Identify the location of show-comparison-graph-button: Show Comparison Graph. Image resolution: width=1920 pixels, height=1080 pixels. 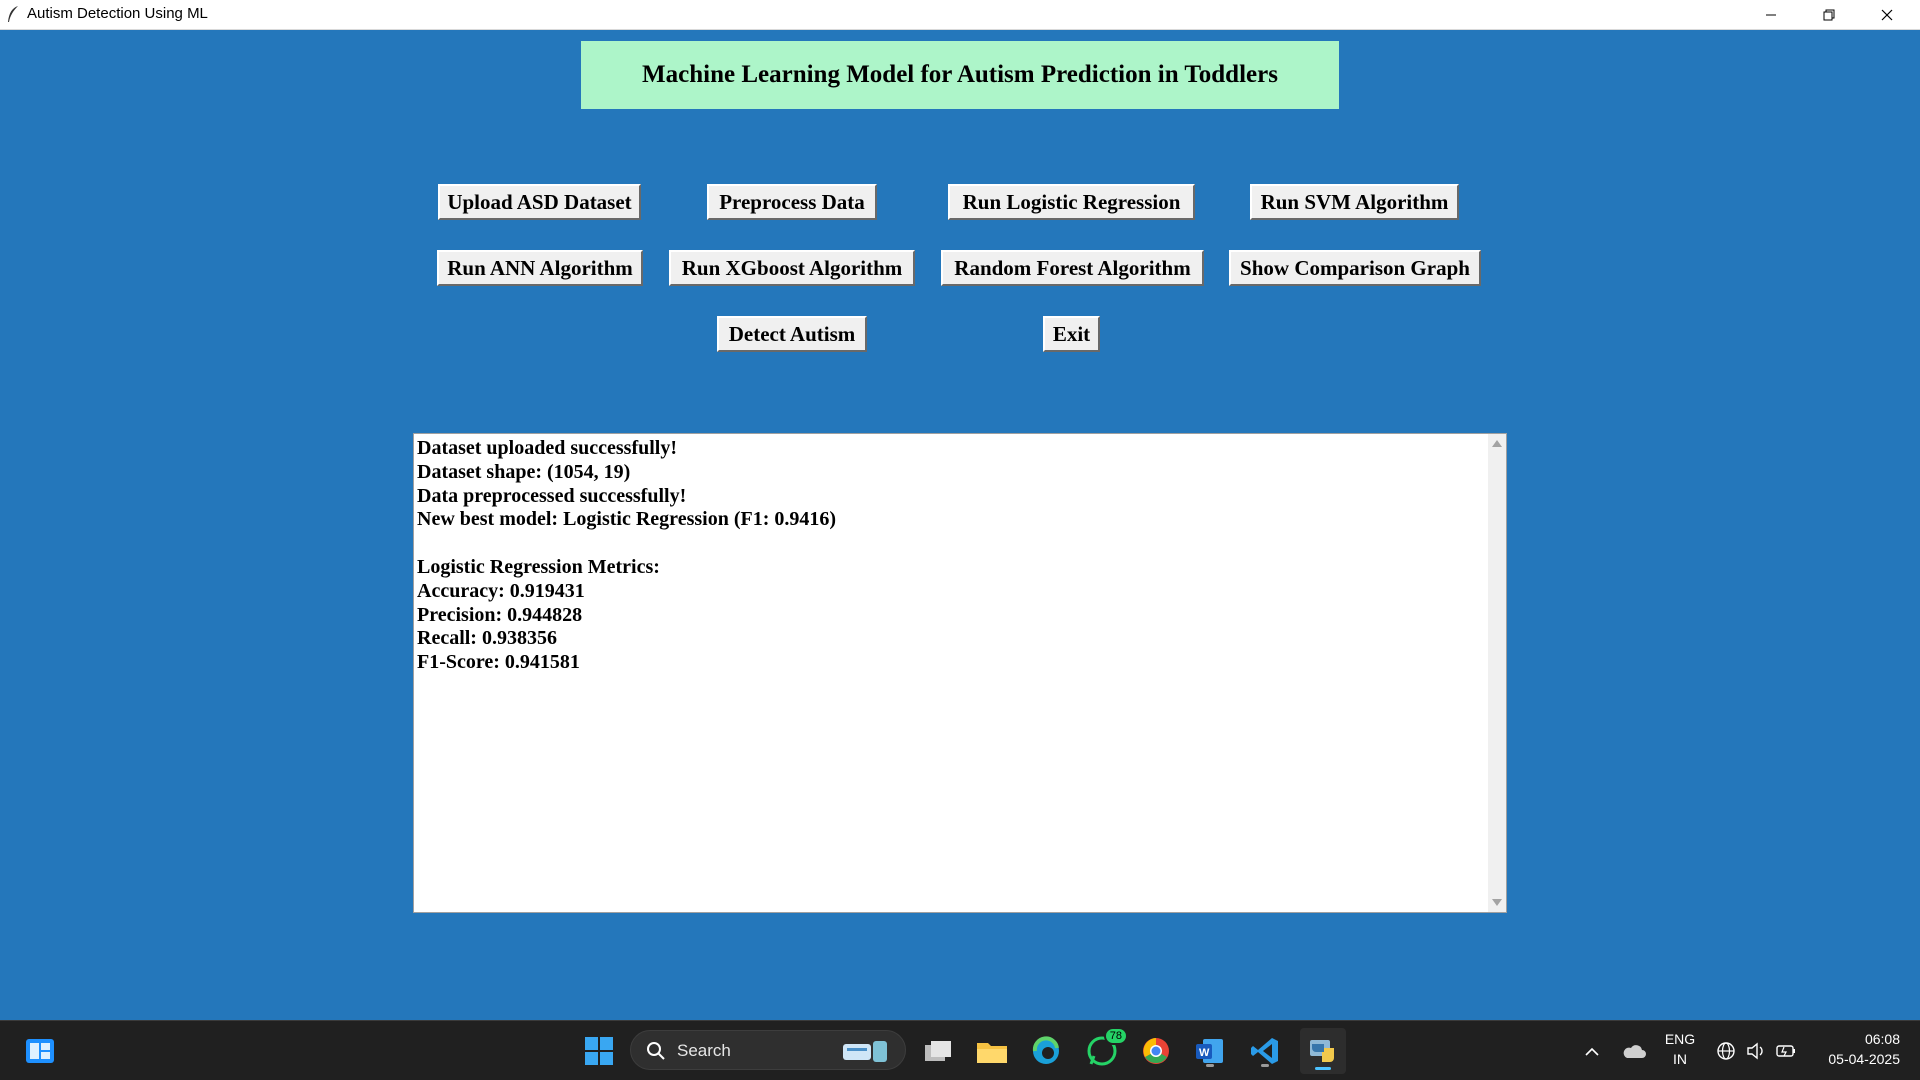
(1355, 268).